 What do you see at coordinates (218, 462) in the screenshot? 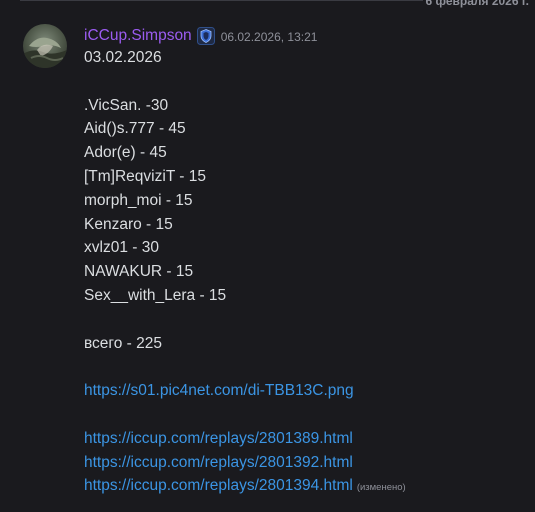
I see `replay-link: https://iccup.com/replays/2801392.html` at bounding box center [218, 462].